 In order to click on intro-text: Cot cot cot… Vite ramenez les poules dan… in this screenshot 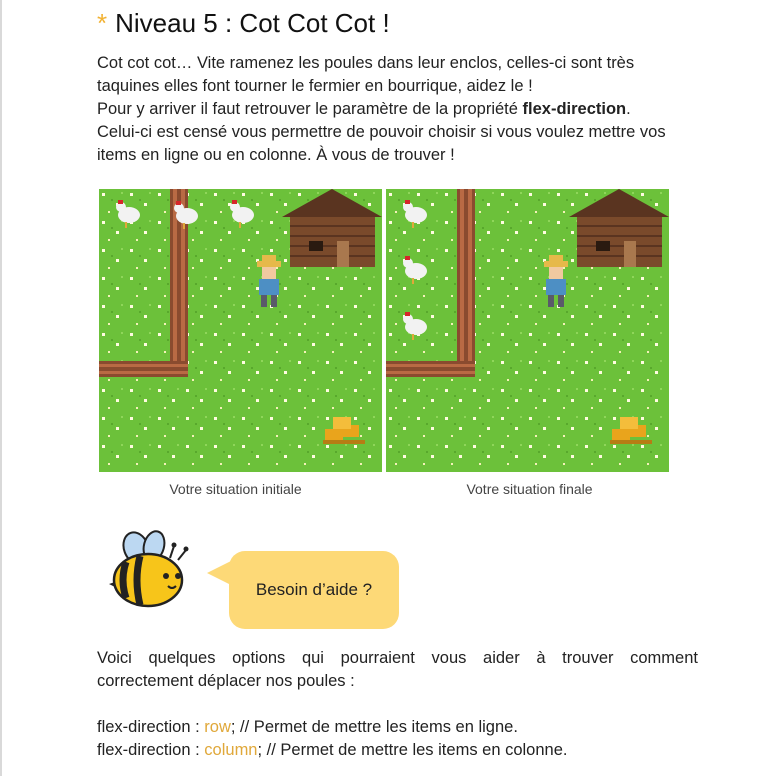, I will do `click(397, 109)`.